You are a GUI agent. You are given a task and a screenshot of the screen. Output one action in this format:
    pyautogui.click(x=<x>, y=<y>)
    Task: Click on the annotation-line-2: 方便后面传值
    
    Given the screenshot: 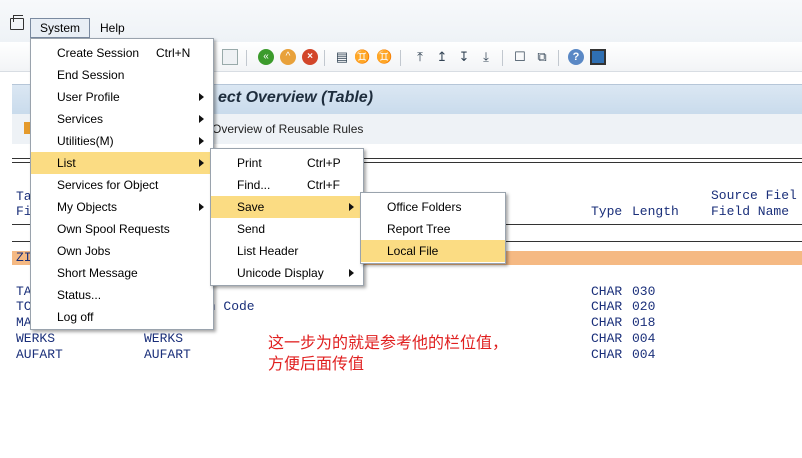 What is the action you would take?
    pyautogui.click(x=316, y=363)
    